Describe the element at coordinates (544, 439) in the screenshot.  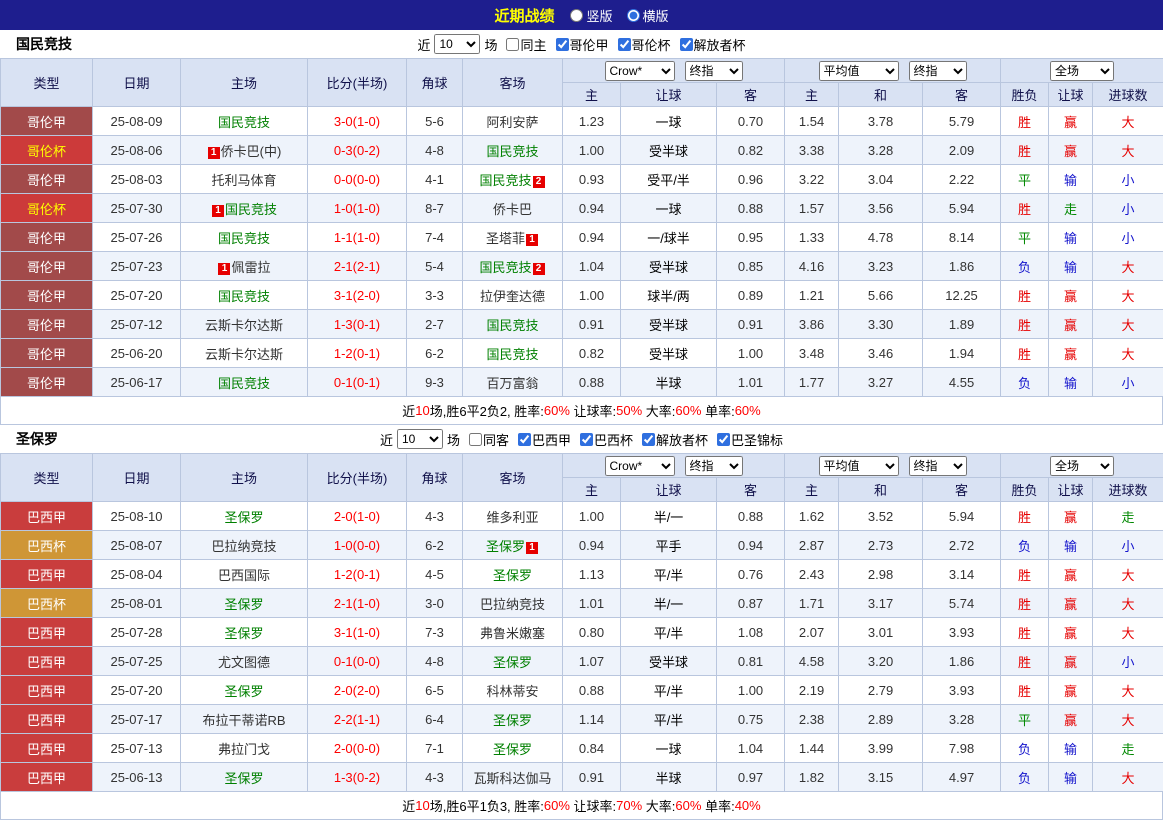
I see `league-filter-checkbox: 巴西甲` at that location.